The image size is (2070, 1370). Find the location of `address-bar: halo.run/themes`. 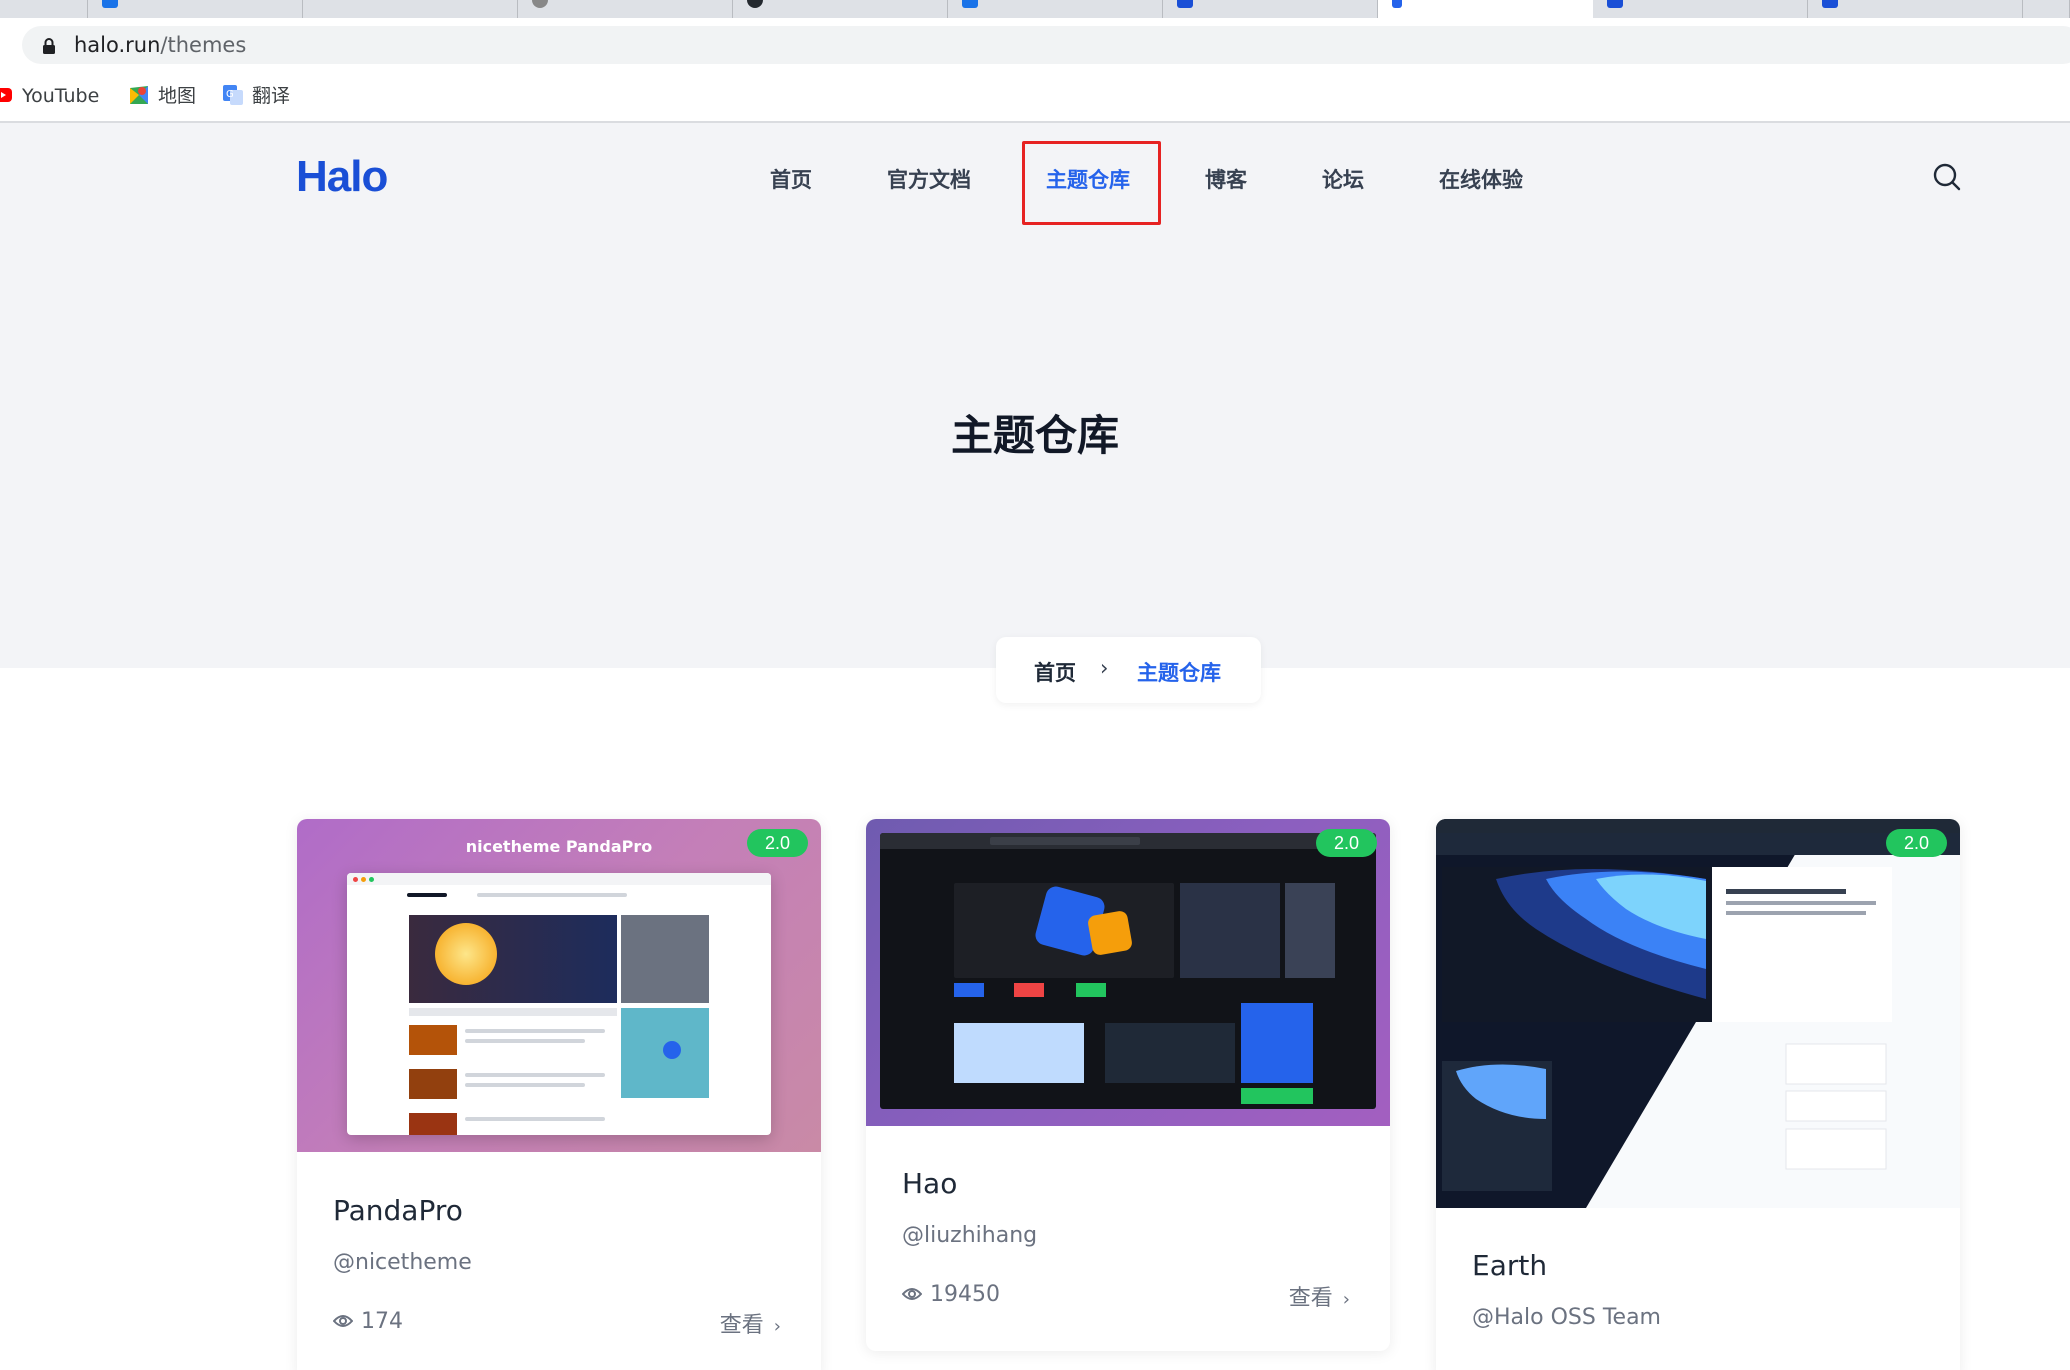

address-bar: halo.run/themes is located at coordinates (1035, 42).